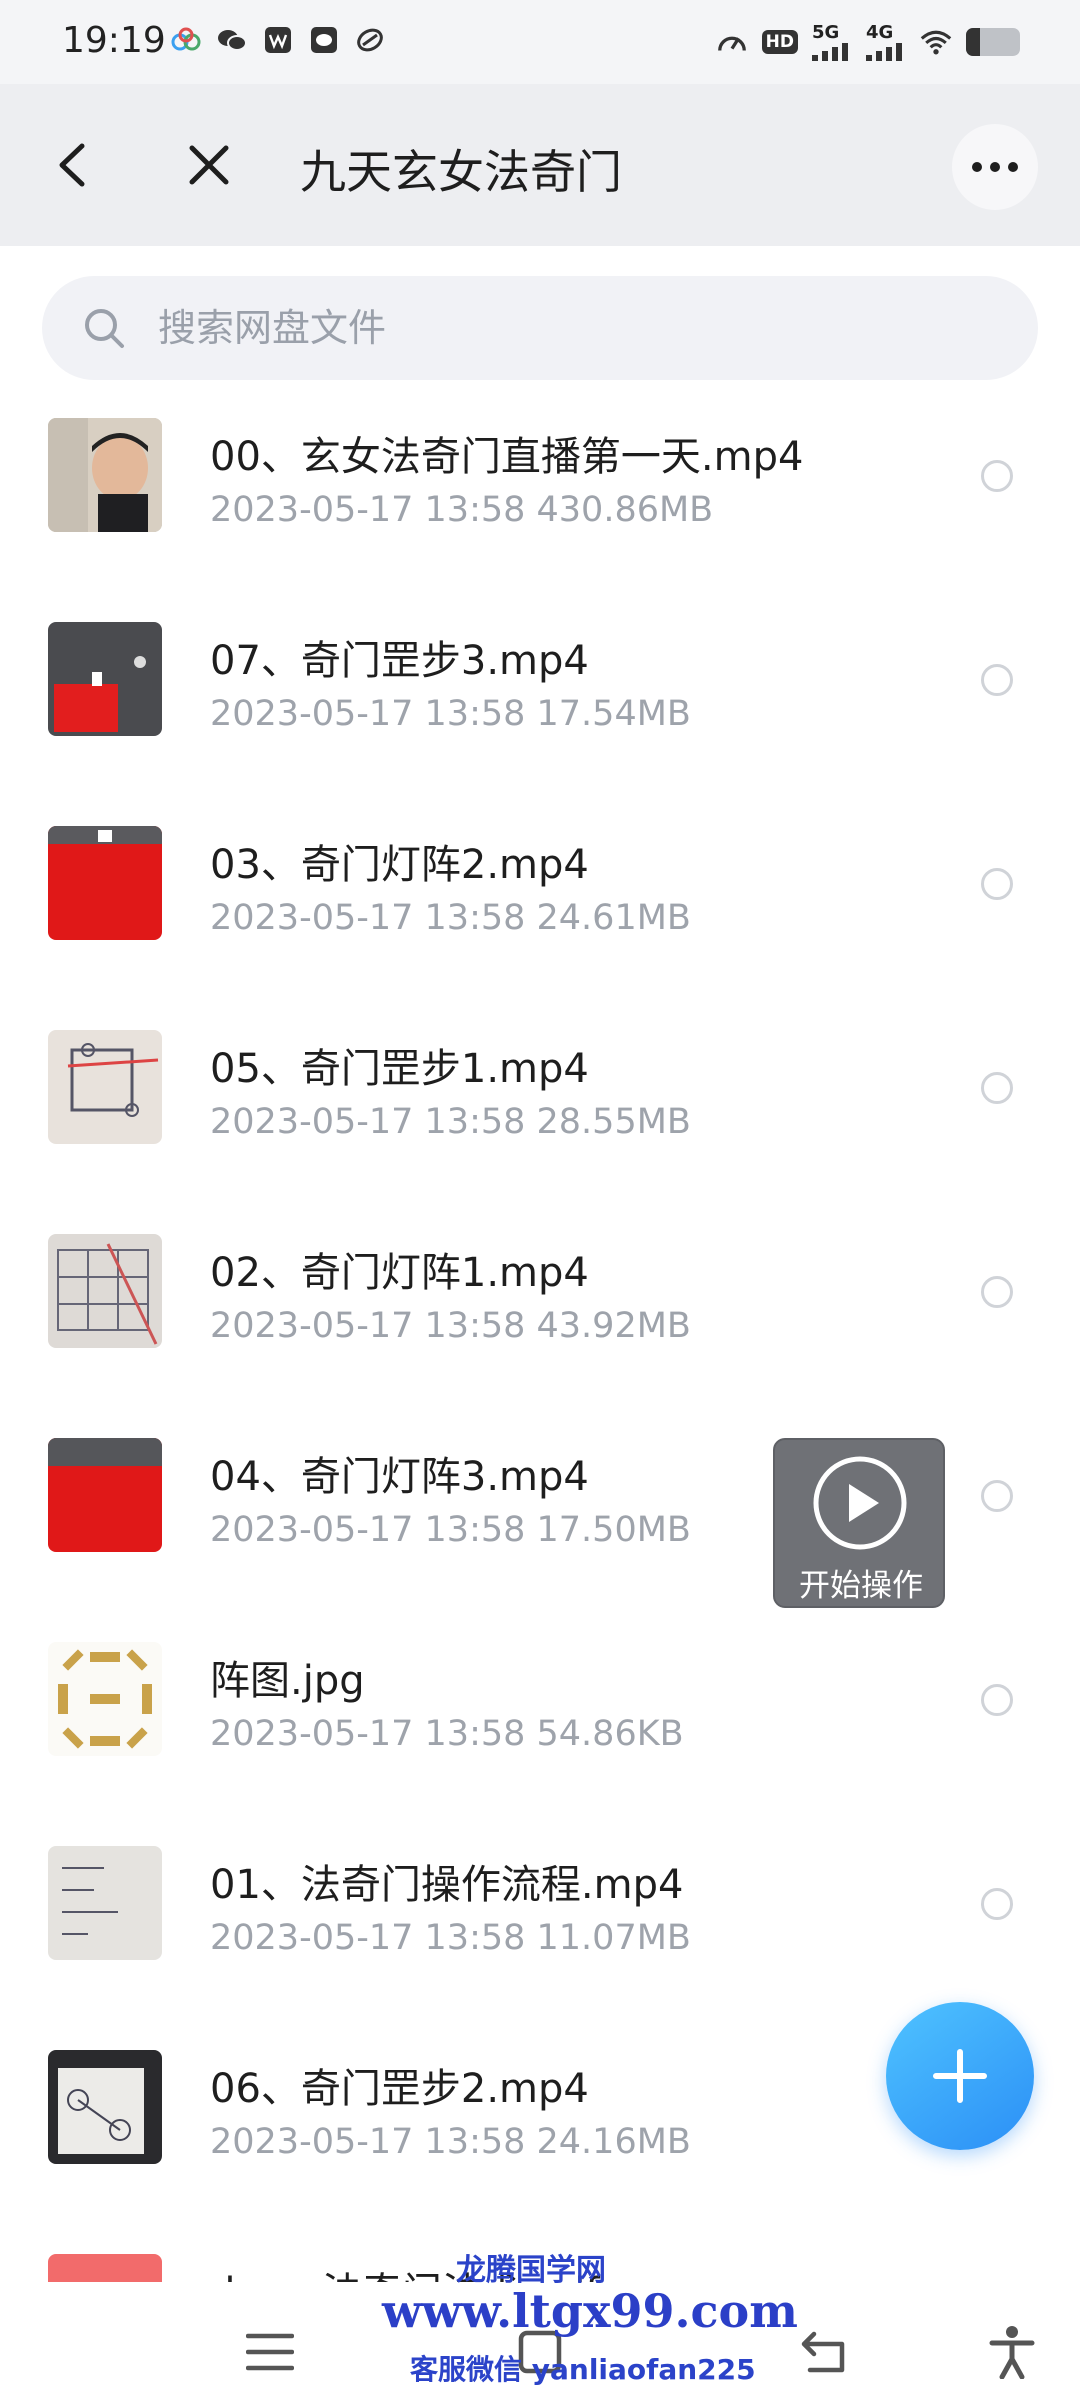  Describe the element at coordinates (450, 1122) in the screenshot. I see `file-meta: 2023-05-17 13:58 28.55MB` at that location.